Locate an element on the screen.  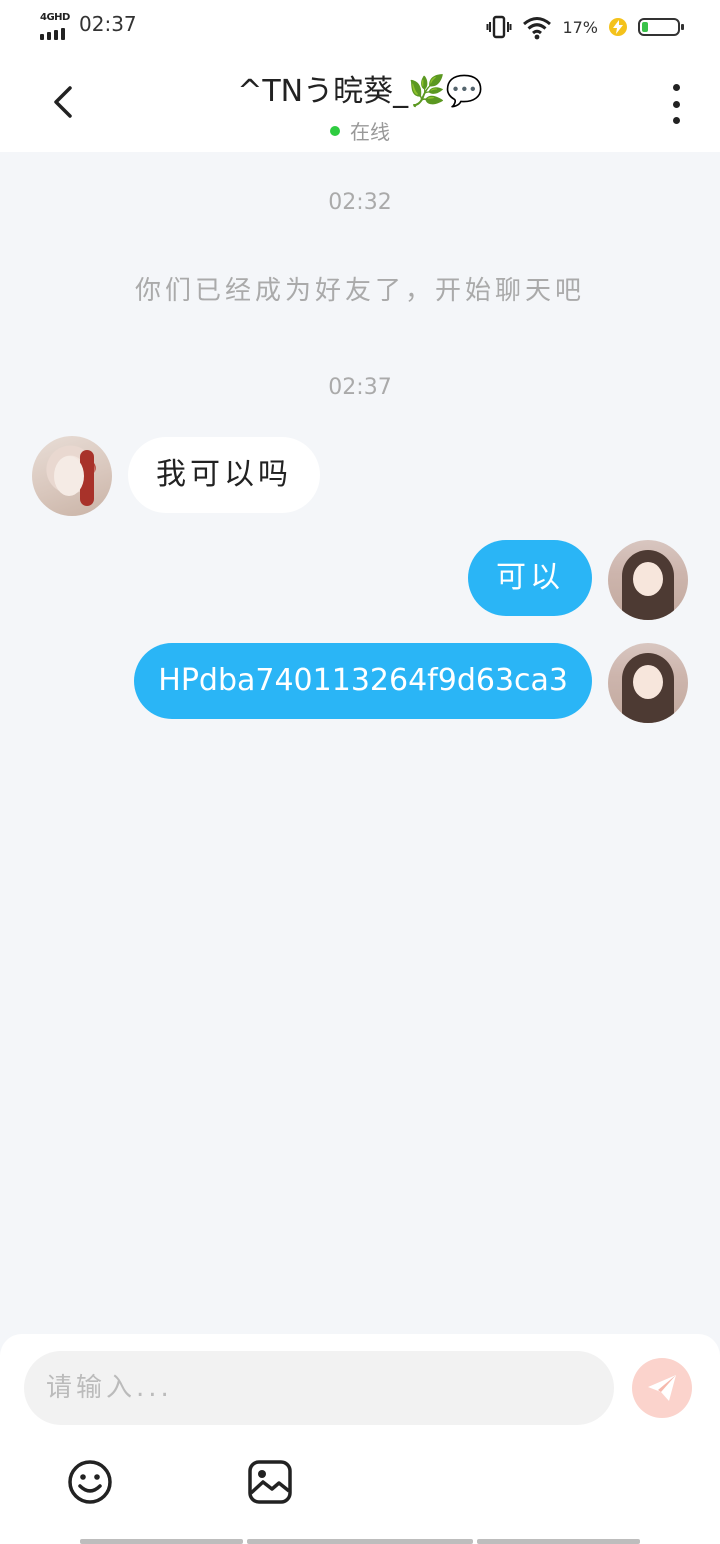
status-time: 02:37 is located at coordinates (108, 24).